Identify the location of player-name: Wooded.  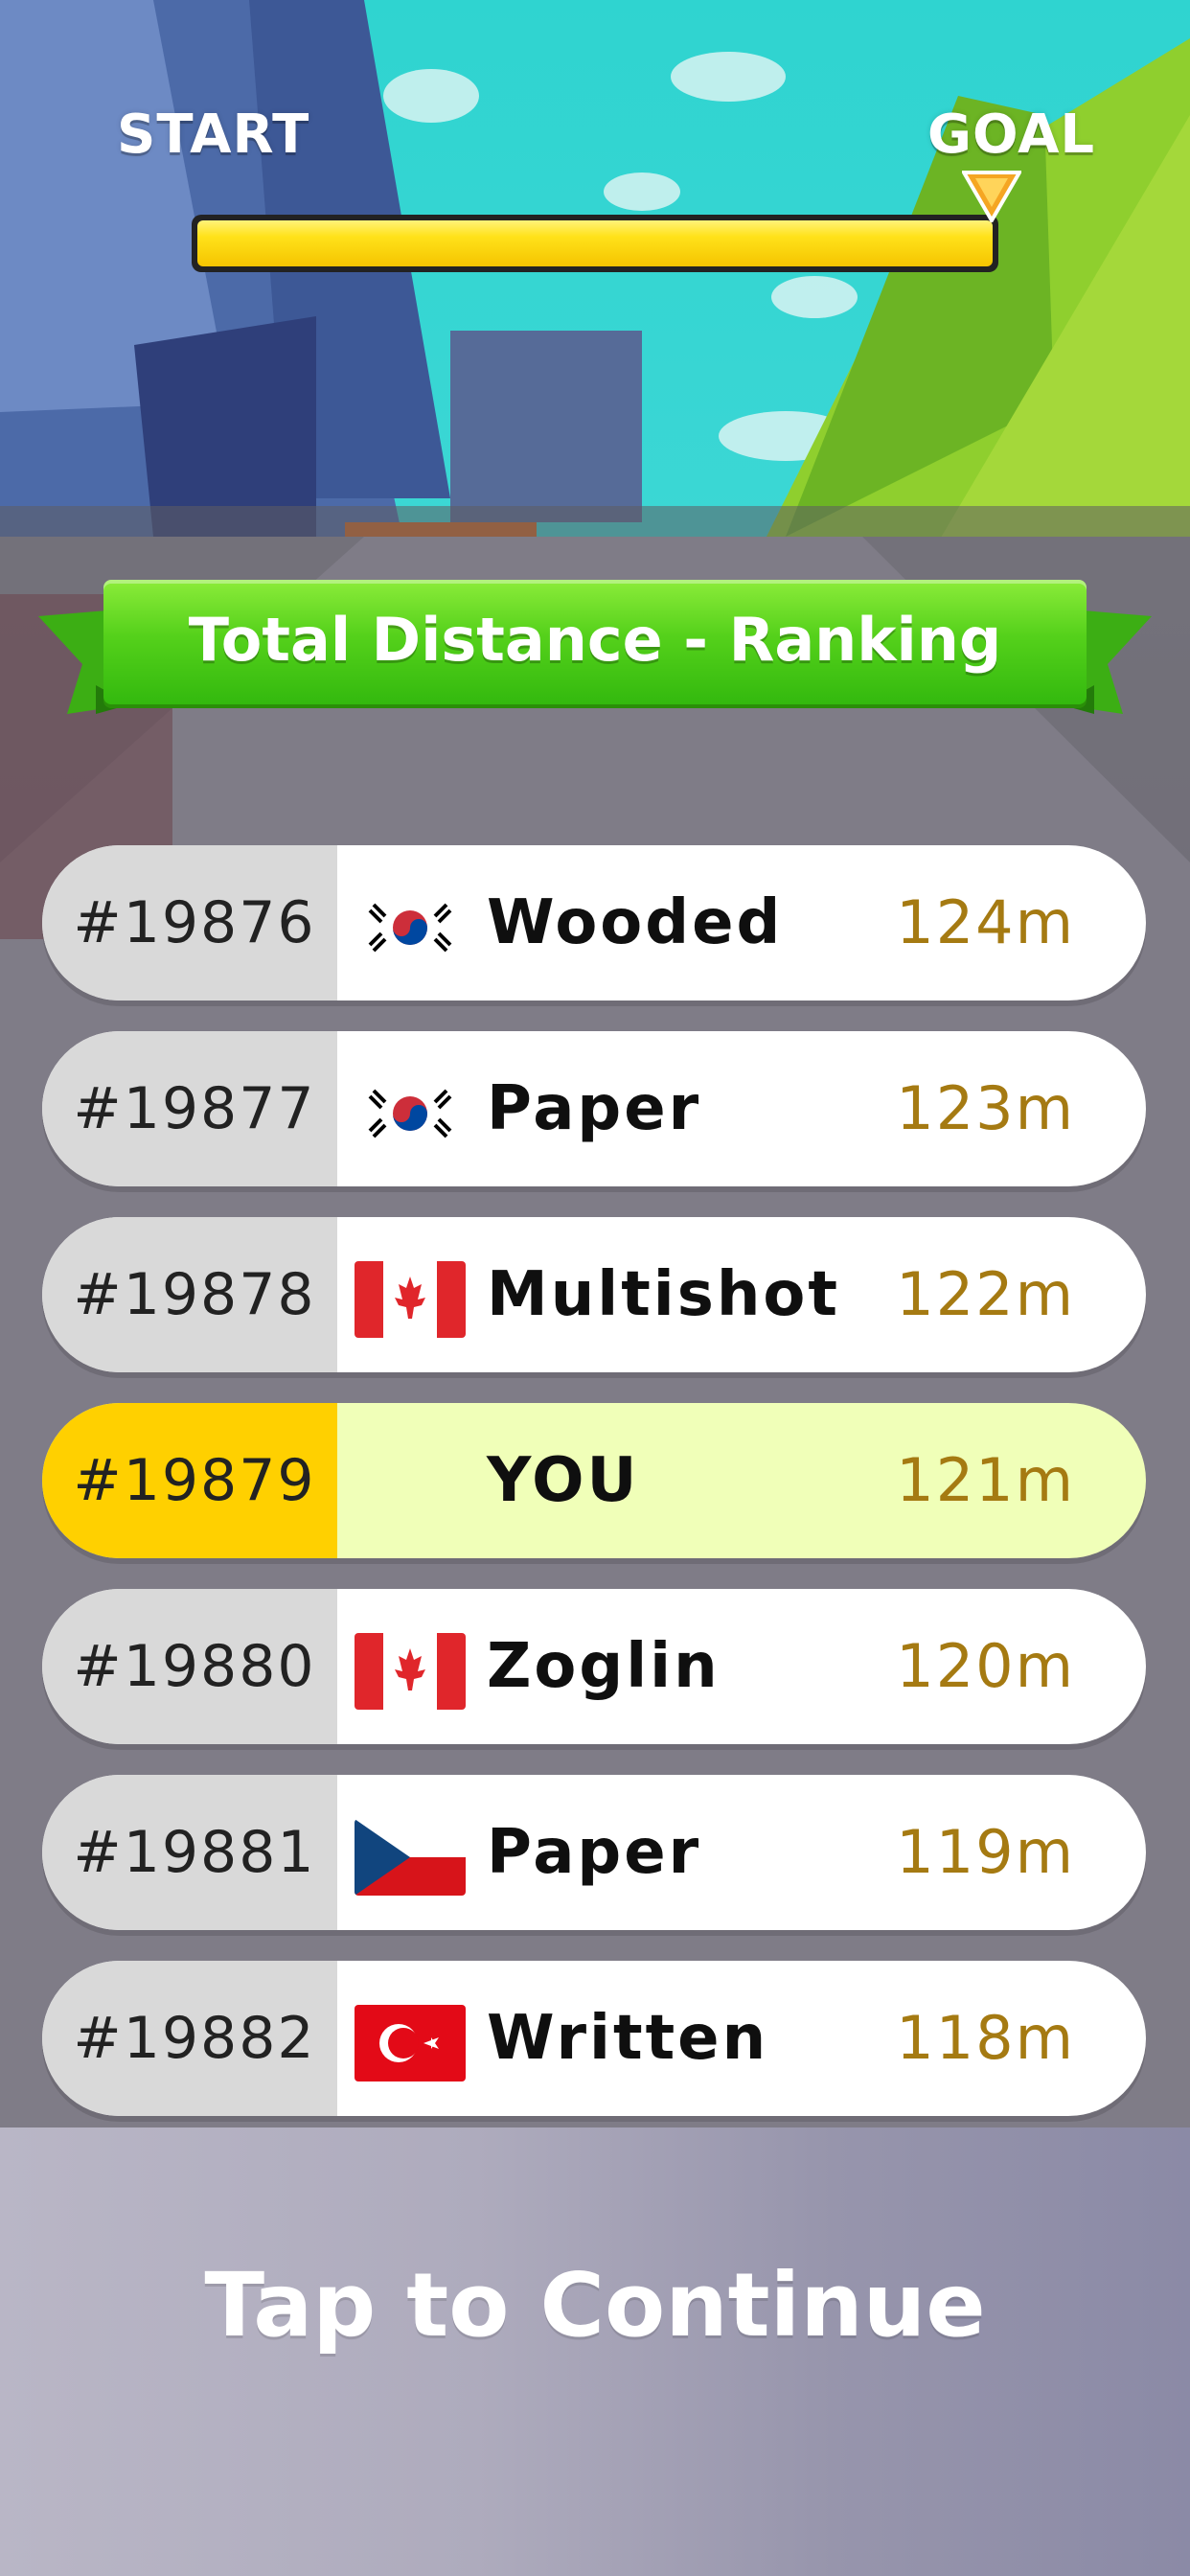
(636, 922).